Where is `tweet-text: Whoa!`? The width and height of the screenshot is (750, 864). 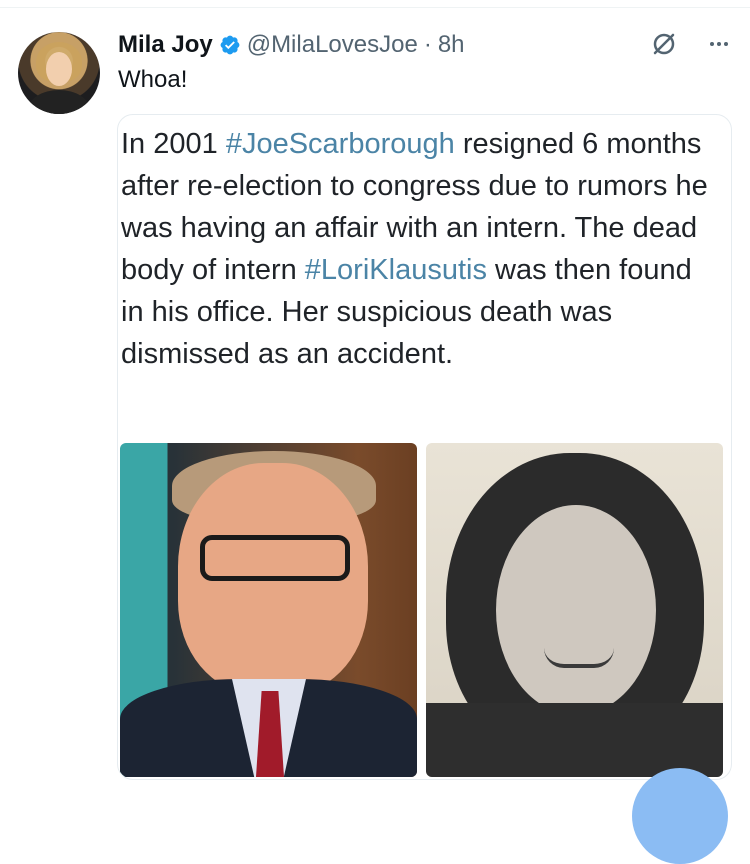
tweet-text: Whoa! is located at coordinates (153, 79).